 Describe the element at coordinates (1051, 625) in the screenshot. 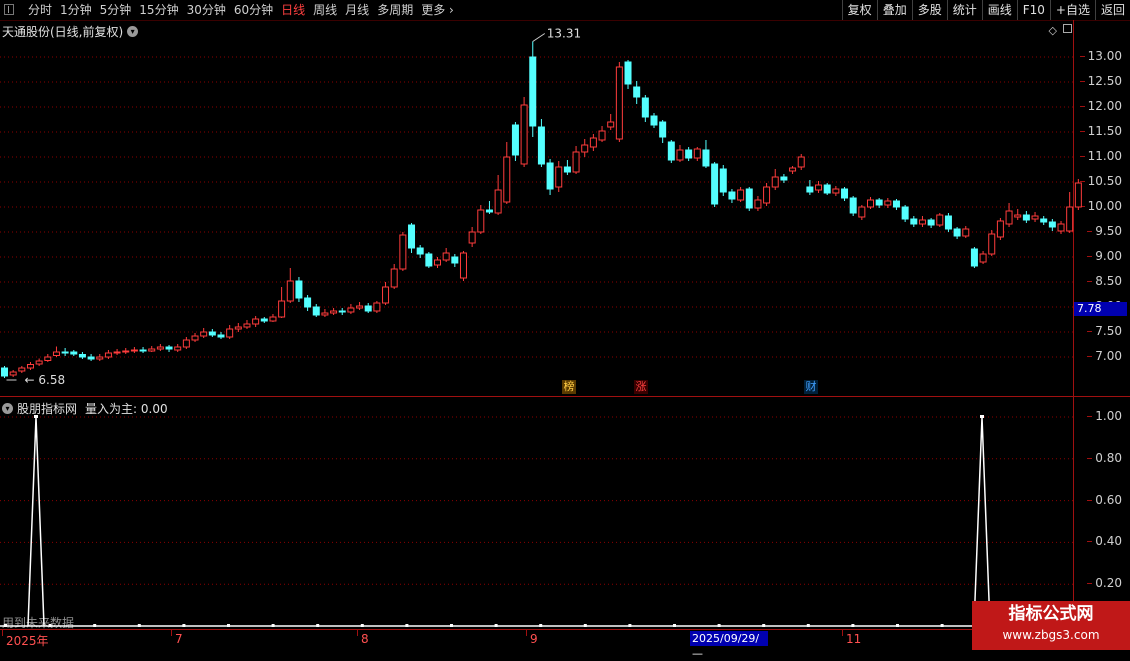

I see `watermark-logo: 指标公式网 www.zbgs3.com` at that location.